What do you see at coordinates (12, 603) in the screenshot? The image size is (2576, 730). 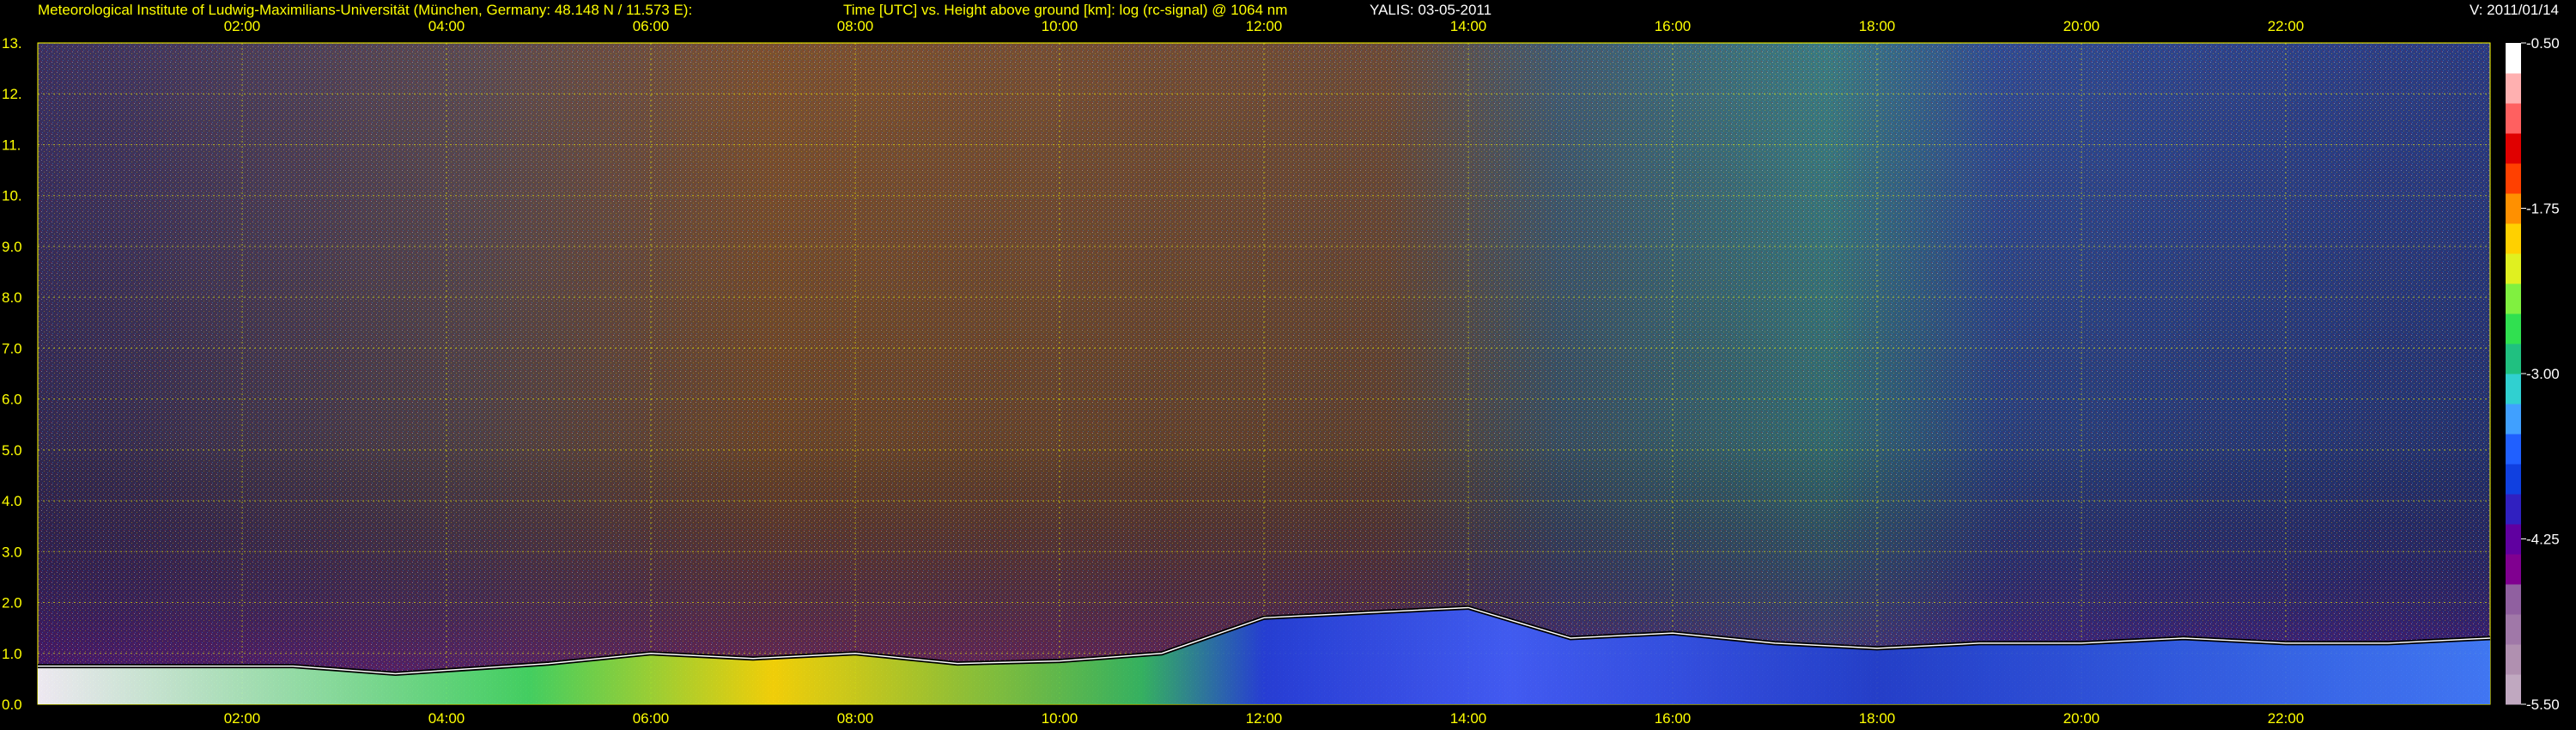 I see `y-tick-label: 2.0` at bounding box center [12, 603].